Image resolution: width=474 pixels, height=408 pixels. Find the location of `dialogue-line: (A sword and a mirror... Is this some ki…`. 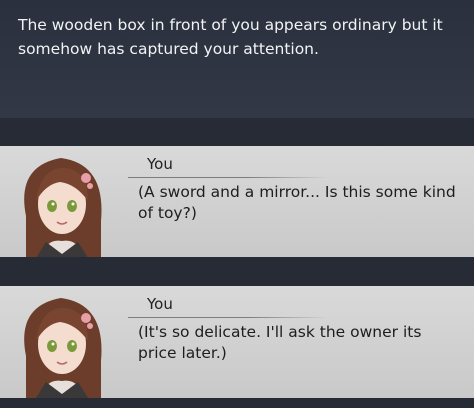

dialogue-line: (A sword and a mirror... Is this some ki… is located at coordinates (297, 202).